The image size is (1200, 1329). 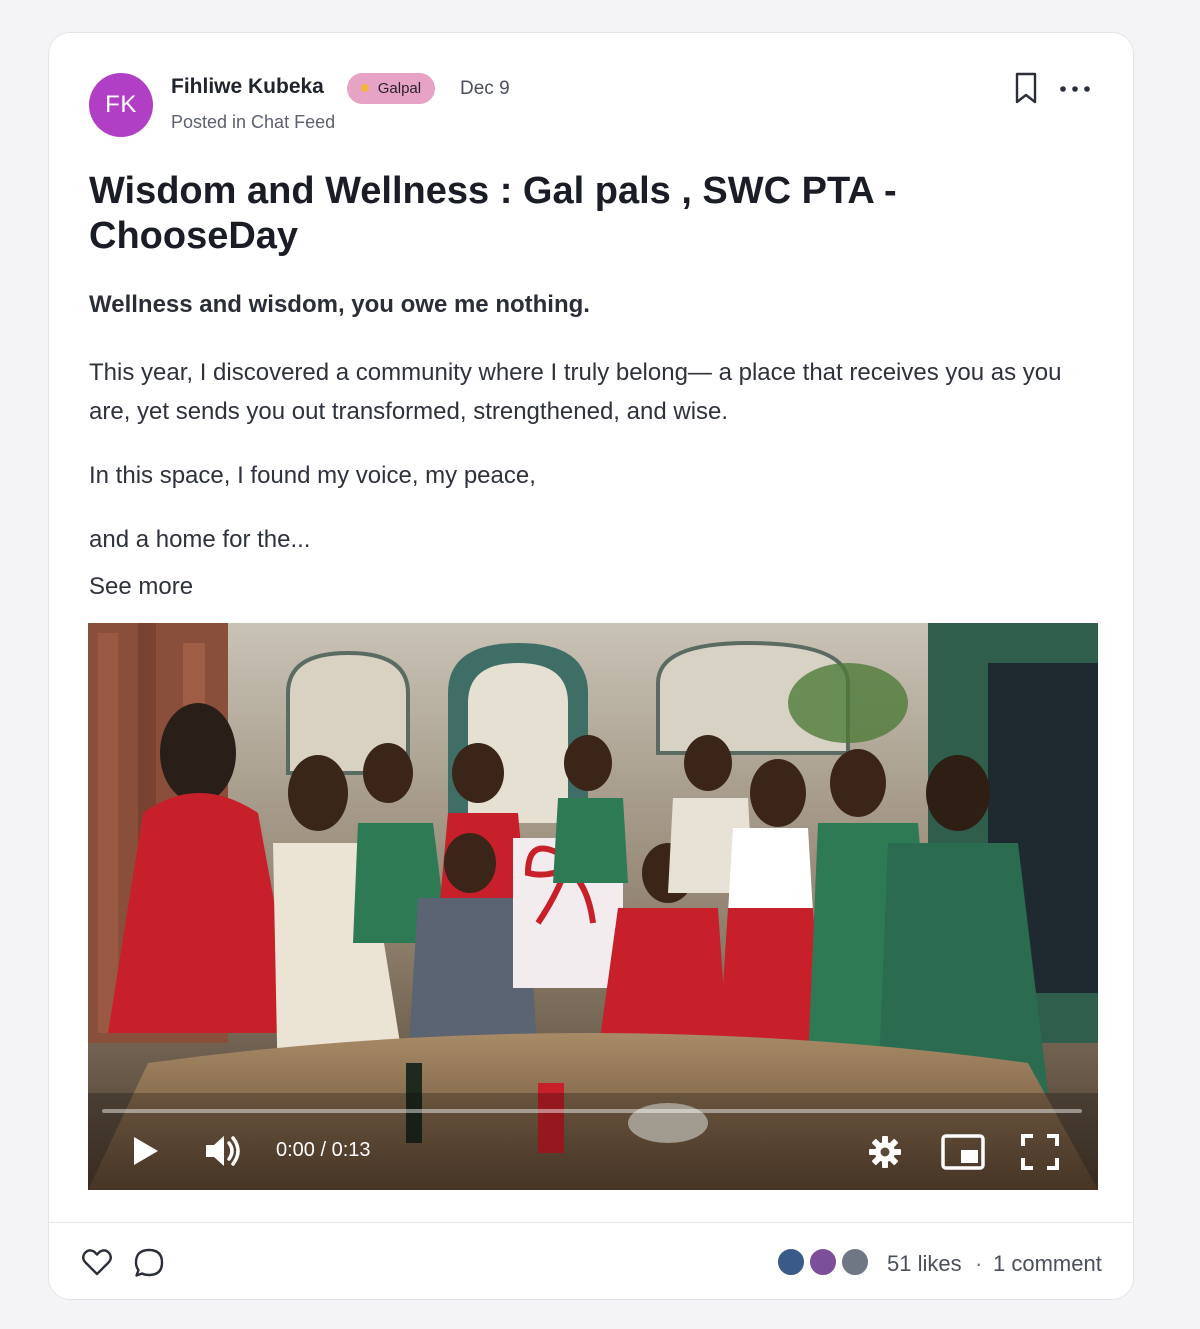 What do you see at coordinates (339, 304) in the screenshot?
I see `post-lead-text: Wellness and wisdom, you owe me nothing.` at bounding box center [339, 304].